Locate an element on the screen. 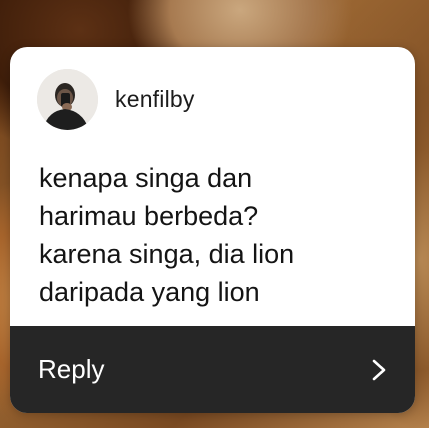 Image resolution: width=429 pixels, height=428 pixels. message-line: daripada yang lion is located at coordinates (149, 292).